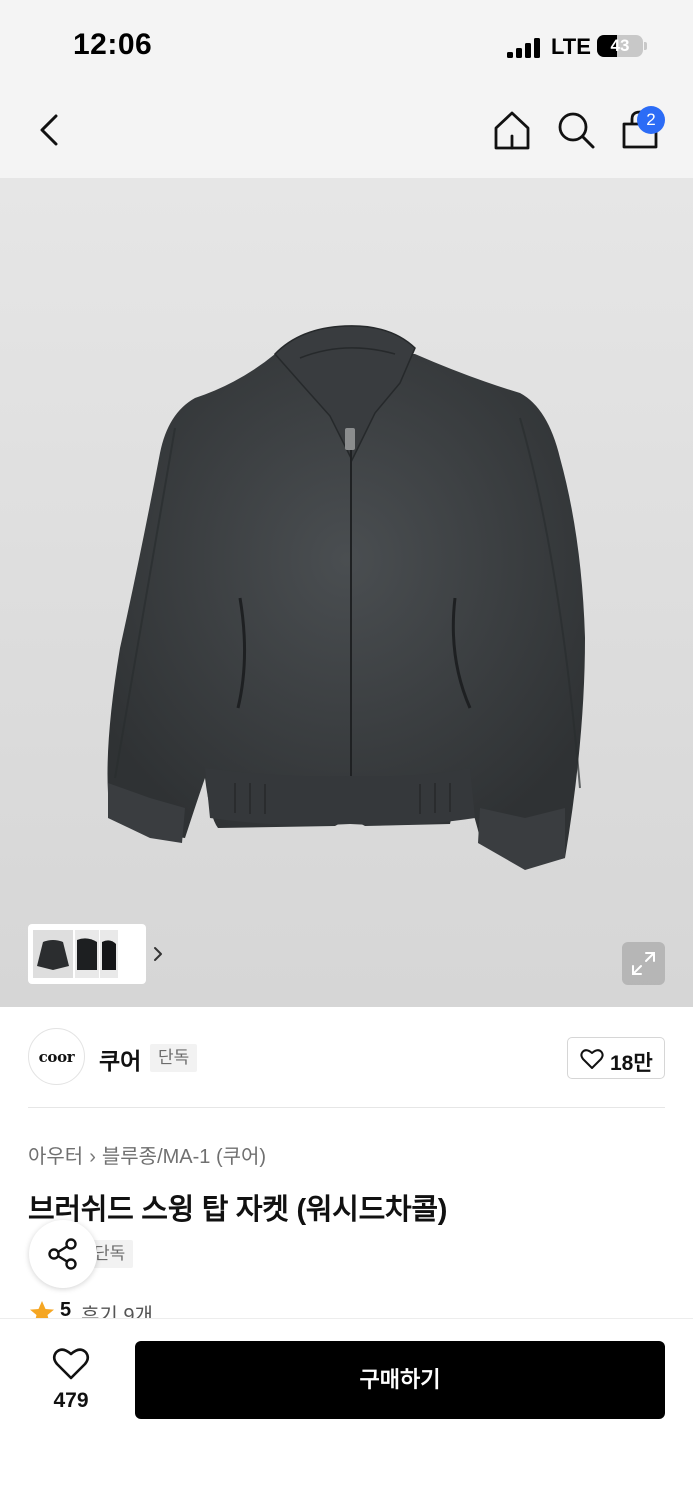 This screenshot has width=693, height=1500. I want to click on rating-row: 5 후기 9개, so click(179, 1309).